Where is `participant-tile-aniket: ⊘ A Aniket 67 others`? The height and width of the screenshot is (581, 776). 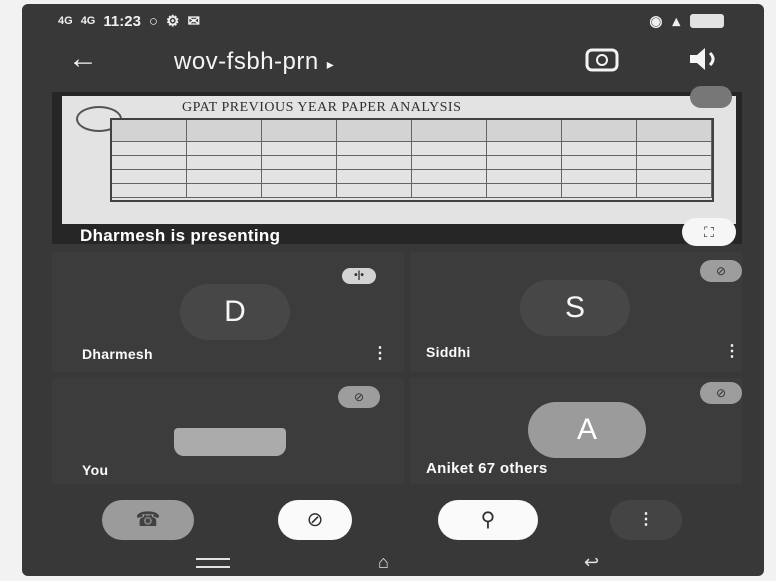 participant-tile-aniket: ⊘ A Aniket 67 others is located at coordinates (576, 431).